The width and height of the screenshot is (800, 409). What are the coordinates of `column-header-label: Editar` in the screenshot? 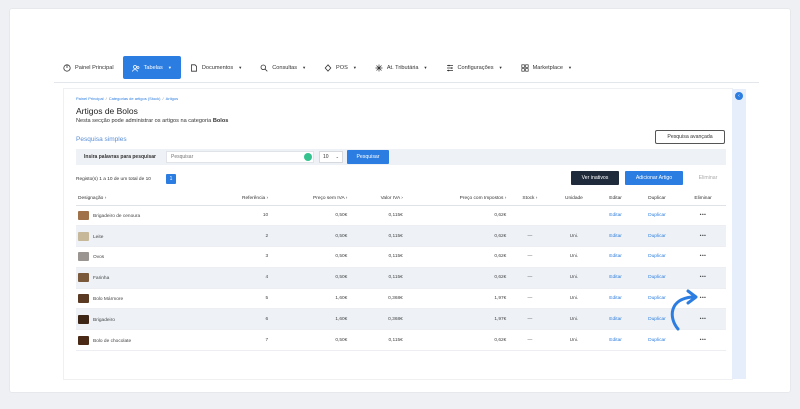 It's located at (615, 198).